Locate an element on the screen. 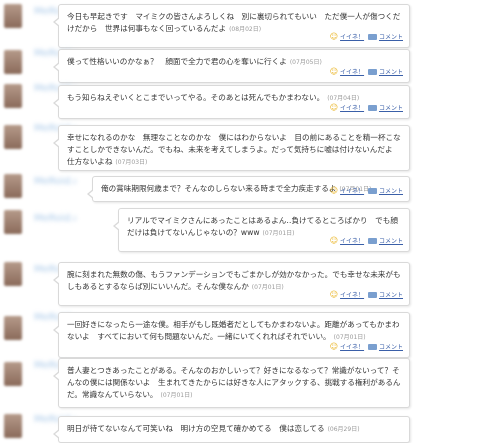 Image resolution: width=480 pixels, height=443 pixels. post-date: (07月03日) is located at coordinates (131, 162).